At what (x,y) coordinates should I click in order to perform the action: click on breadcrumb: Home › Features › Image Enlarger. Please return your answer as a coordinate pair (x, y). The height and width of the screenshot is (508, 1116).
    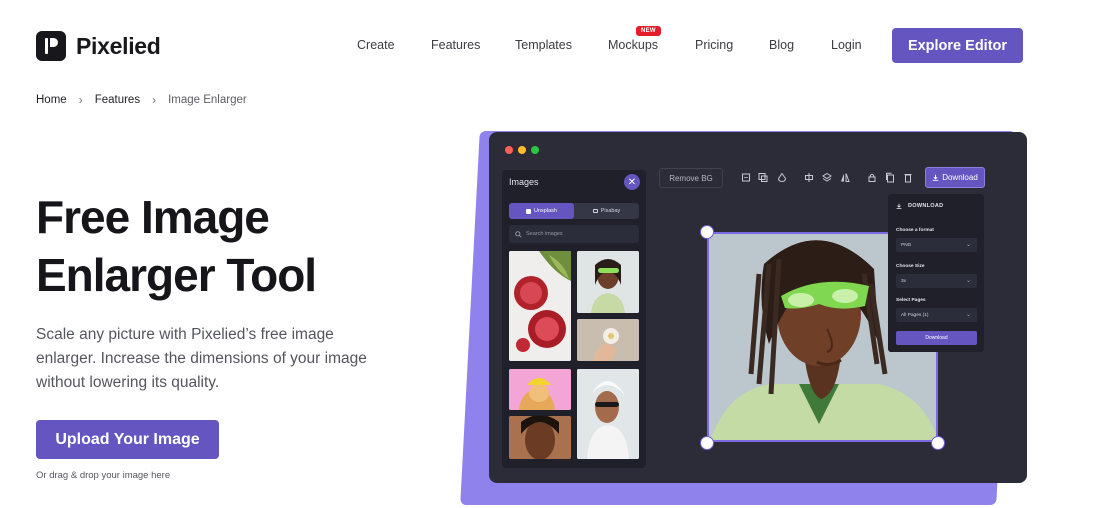
    Looking at the image, I should click on (141, 100).